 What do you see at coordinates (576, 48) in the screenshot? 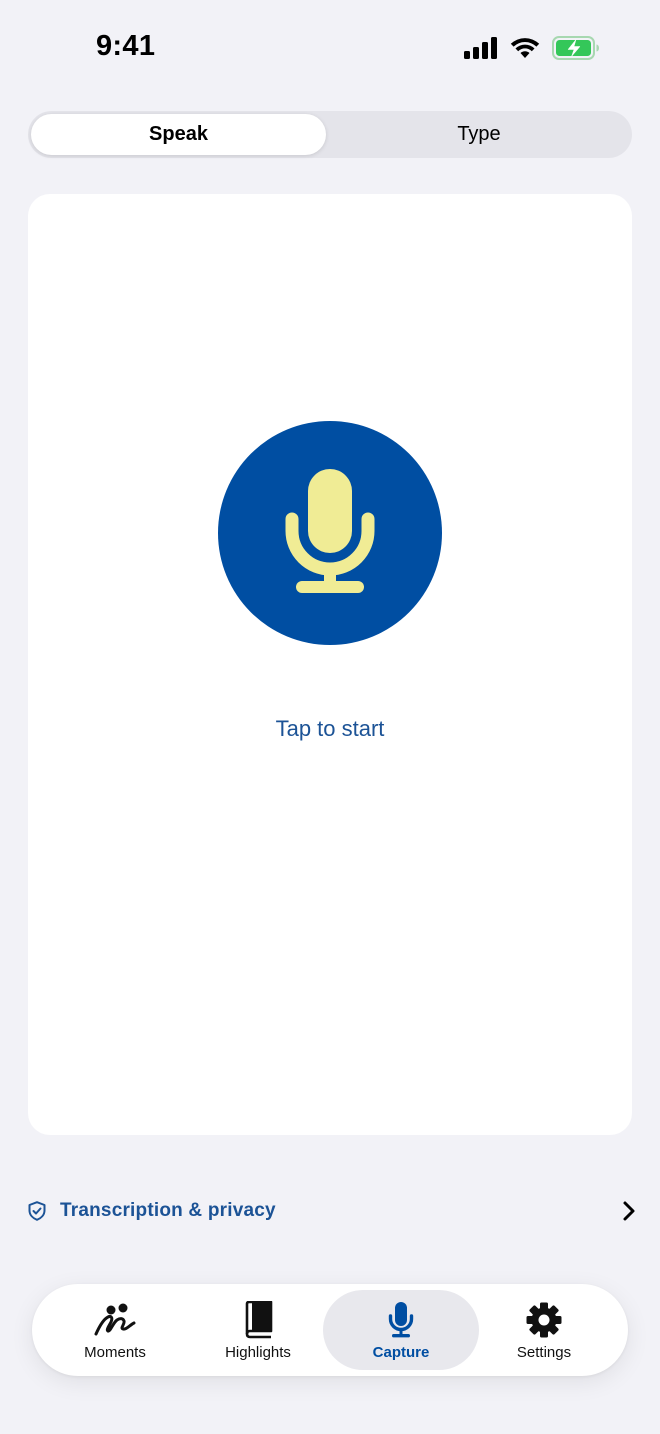
I see `battery-charging-icon` at bounding box center [576, 48].